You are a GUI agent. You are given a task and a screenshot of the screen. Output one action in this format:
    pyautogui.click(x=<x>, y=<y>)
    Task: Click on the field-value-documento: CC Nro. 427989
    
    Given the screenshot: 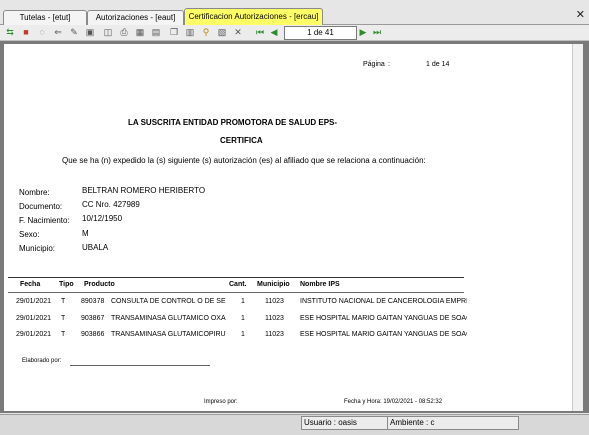 What is the action you would take?
    pyautogui.click(x=111, y=204)
    